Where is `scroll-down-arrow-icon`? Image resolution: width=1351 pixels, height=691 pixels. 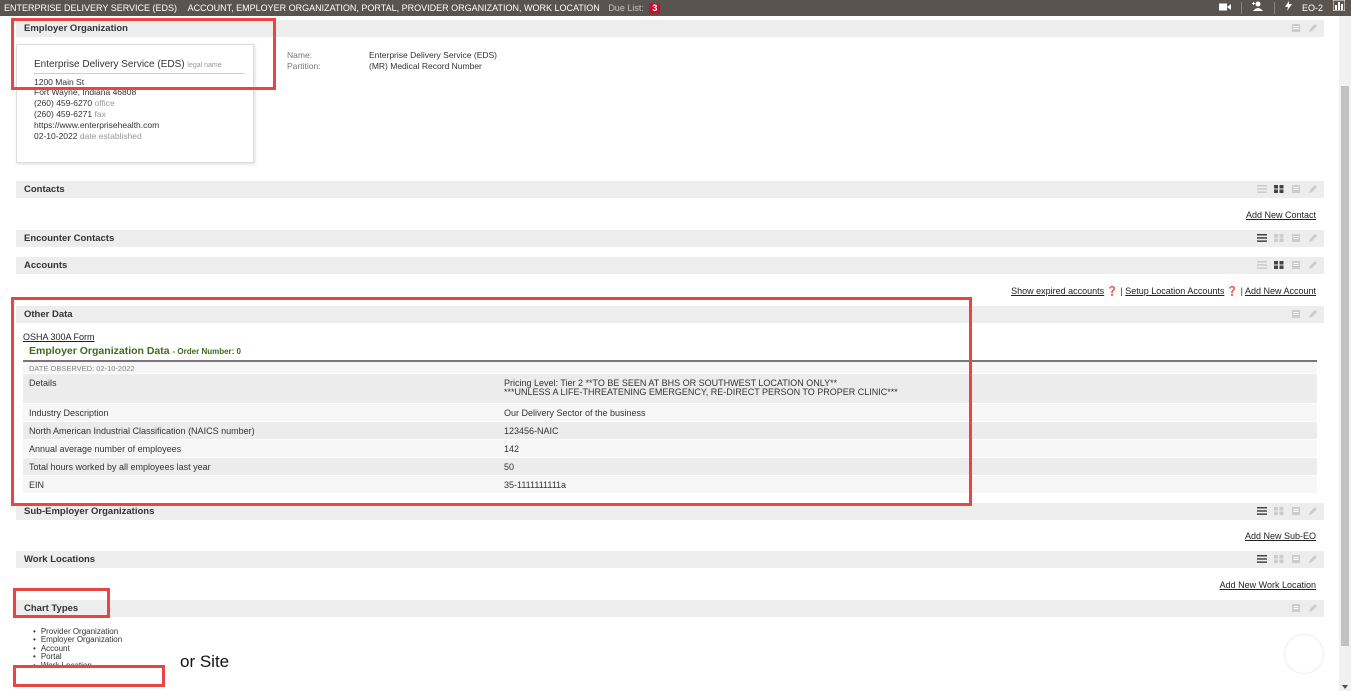 scroll-down-arrow-icon is located at coordinates (1345, 687).